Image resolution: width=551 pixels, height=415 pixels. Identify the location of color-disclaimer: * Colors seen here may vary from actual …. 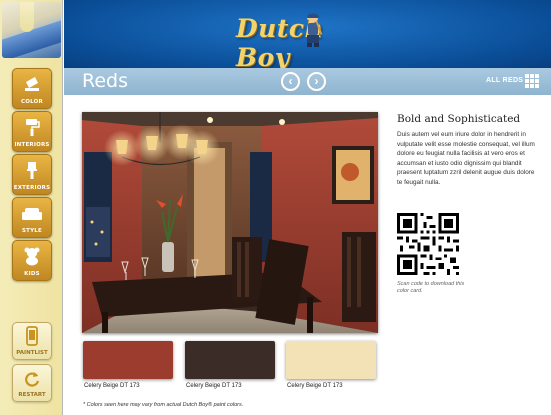
(163, 405).